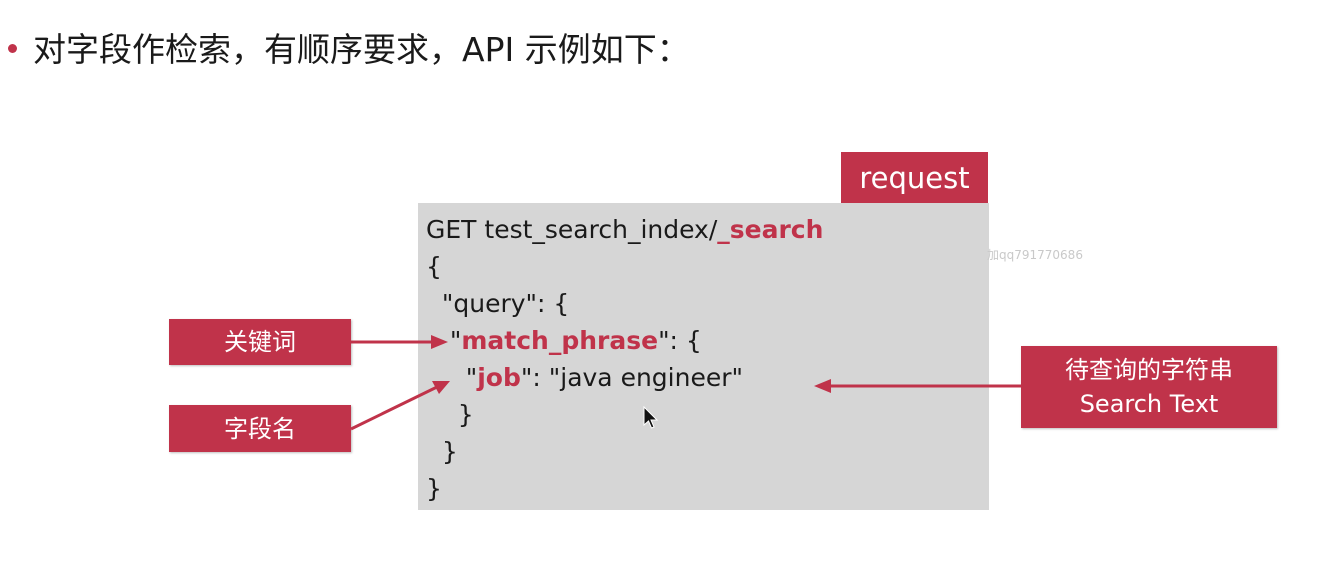 Image resolution: width=1331 pixels, height=561 pixels. I want to click on field-name-arrow, so click(400, 406).